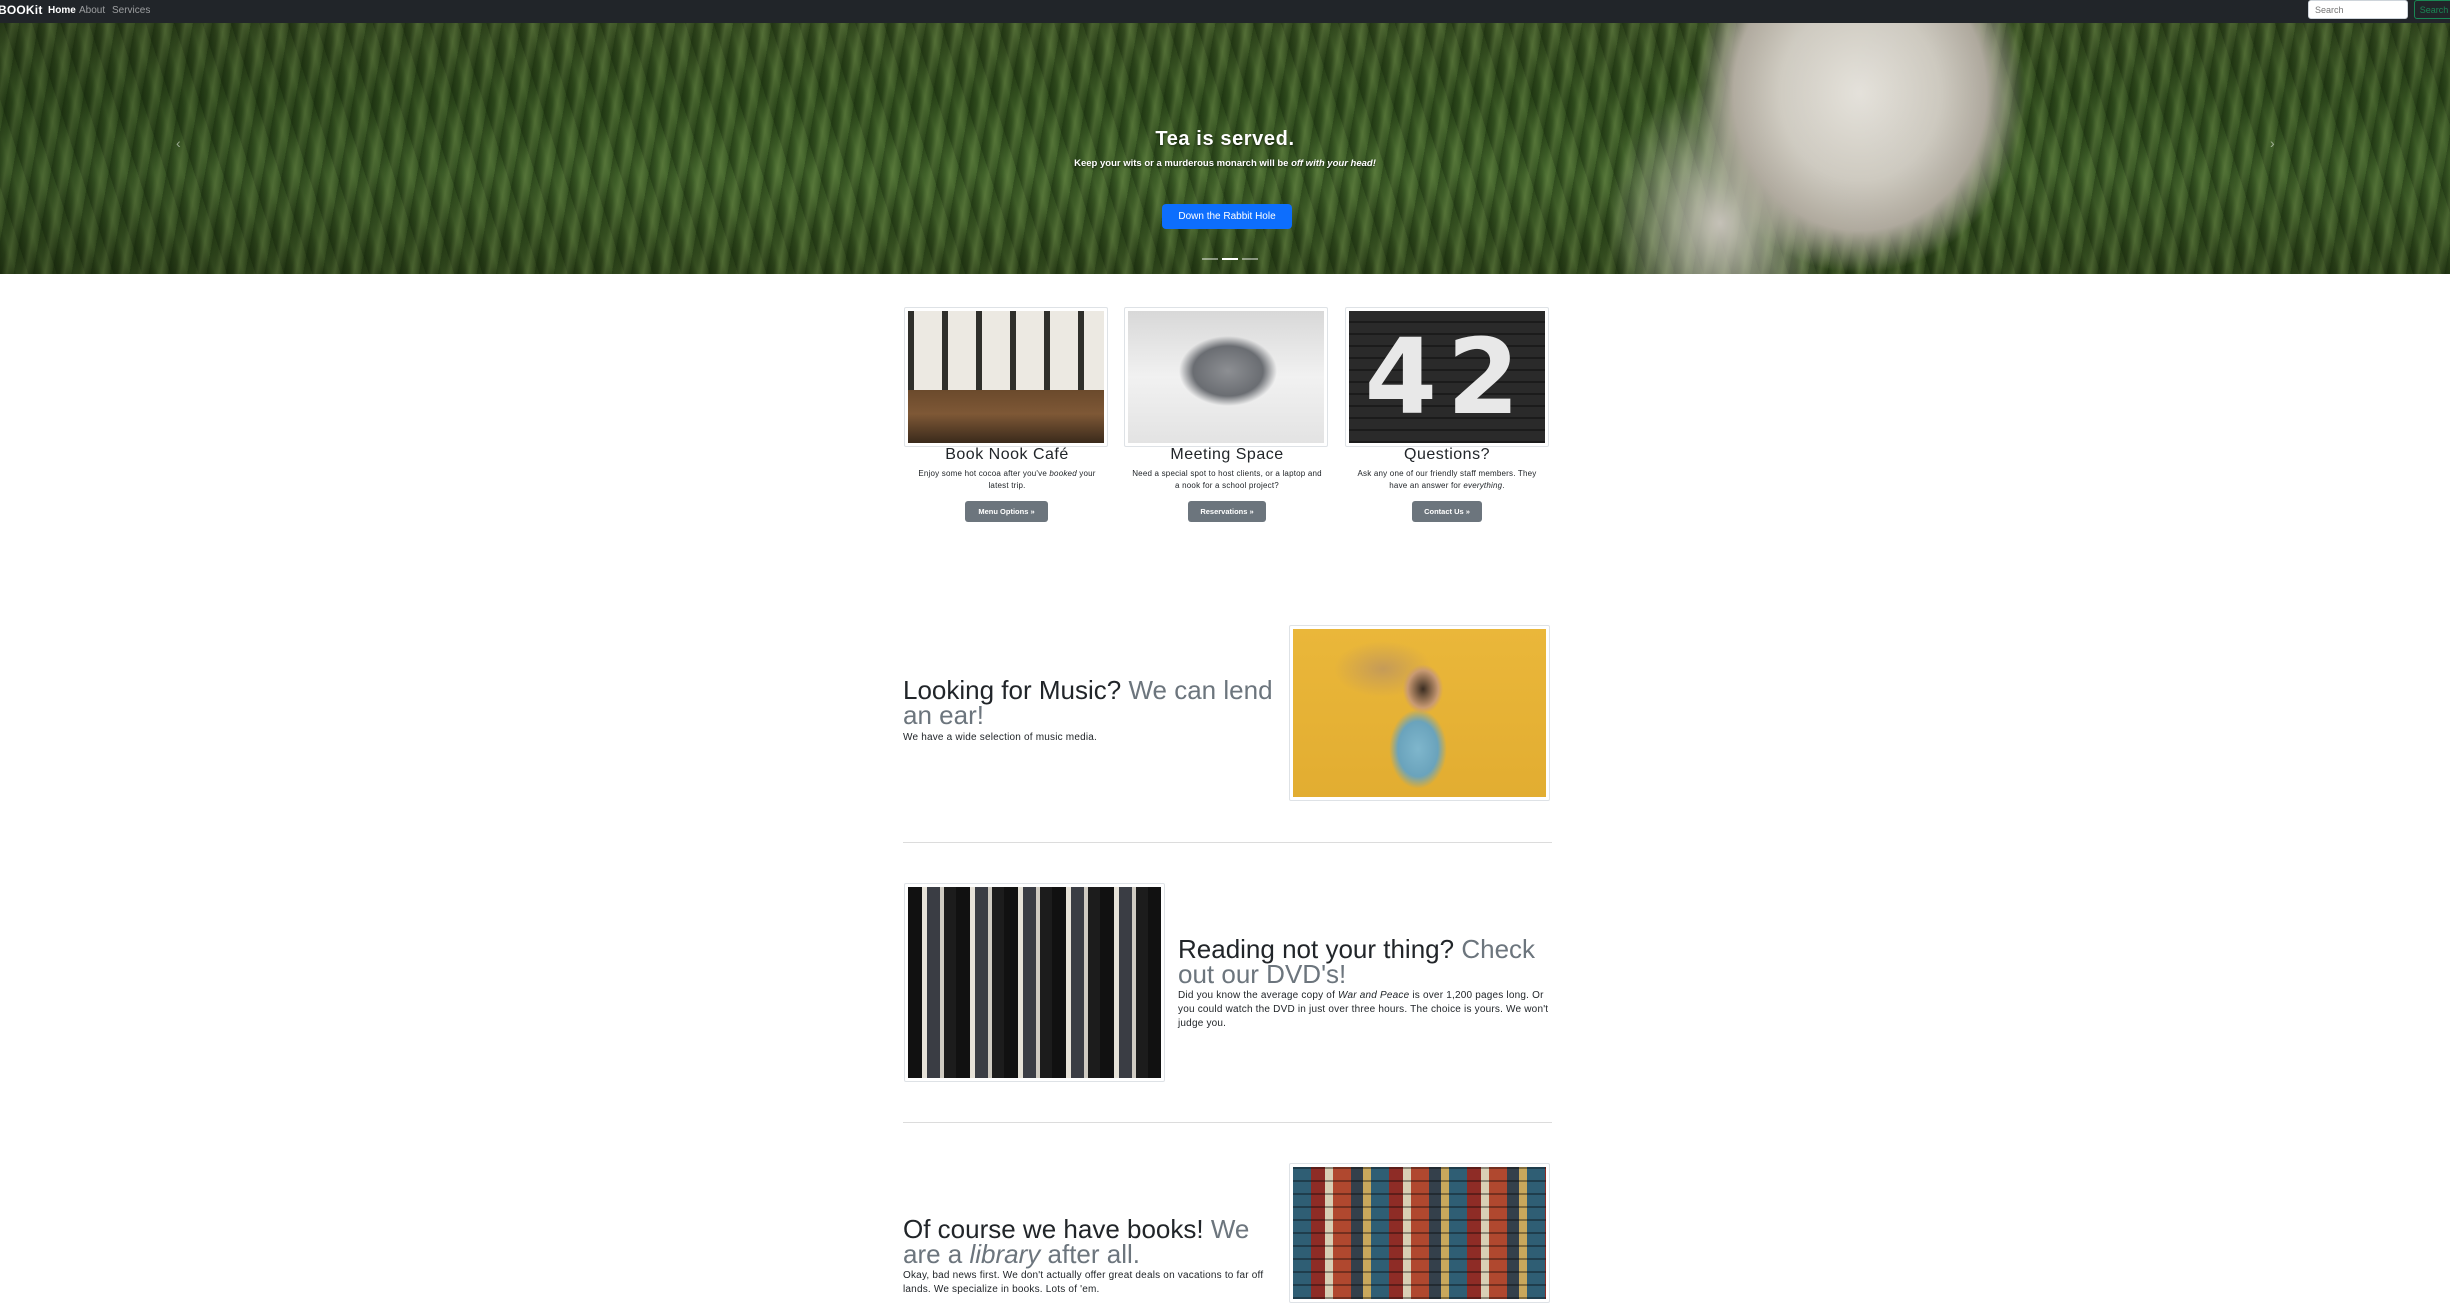  What do you see at coordinates (1007, 454) in the screenshot?
I see `cafe-title: Book Nook Café` at bounding box center [1007, 454].